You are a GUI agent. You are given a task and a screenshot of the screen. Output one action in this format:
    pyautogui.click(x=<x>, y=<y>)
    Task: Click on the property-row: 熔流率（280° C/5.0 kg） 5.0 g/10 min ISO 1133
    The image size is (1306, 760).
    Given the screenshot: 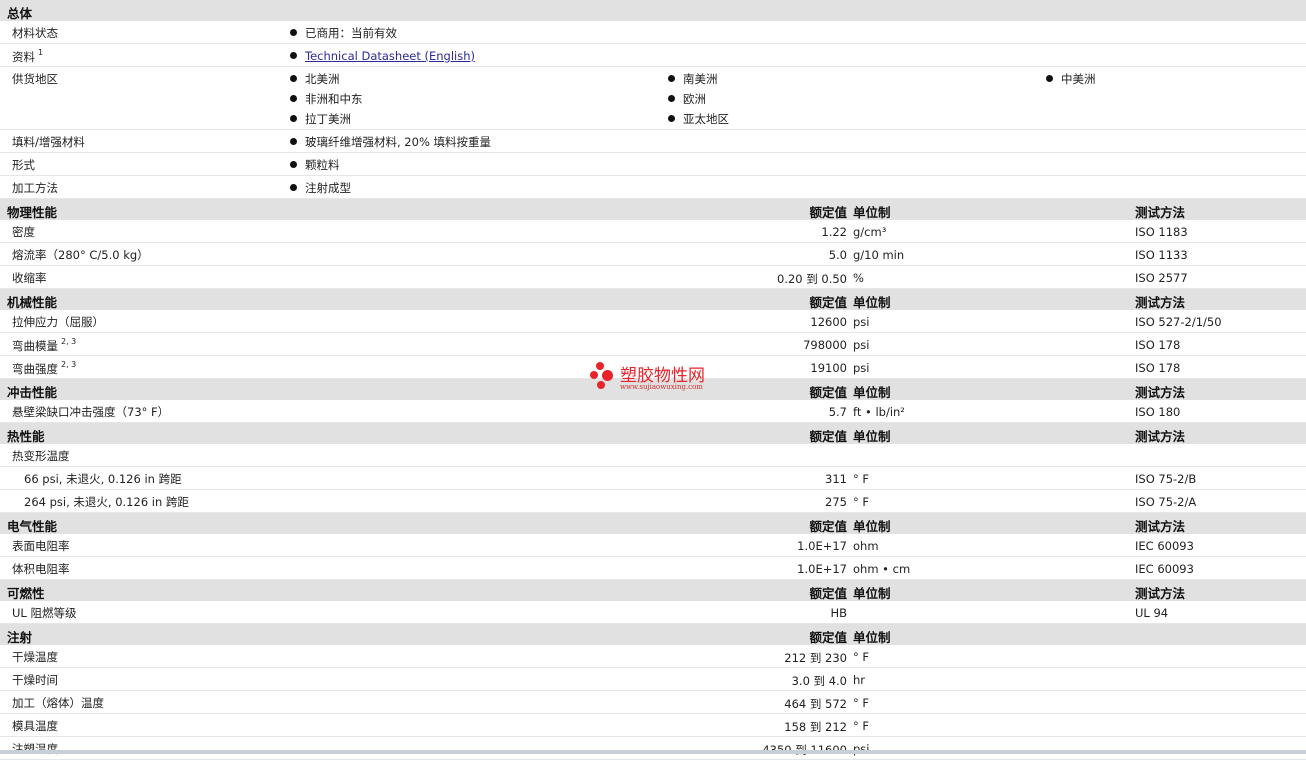 What is the action you would take?
    pyautogui.click(x=653, y=254)
    